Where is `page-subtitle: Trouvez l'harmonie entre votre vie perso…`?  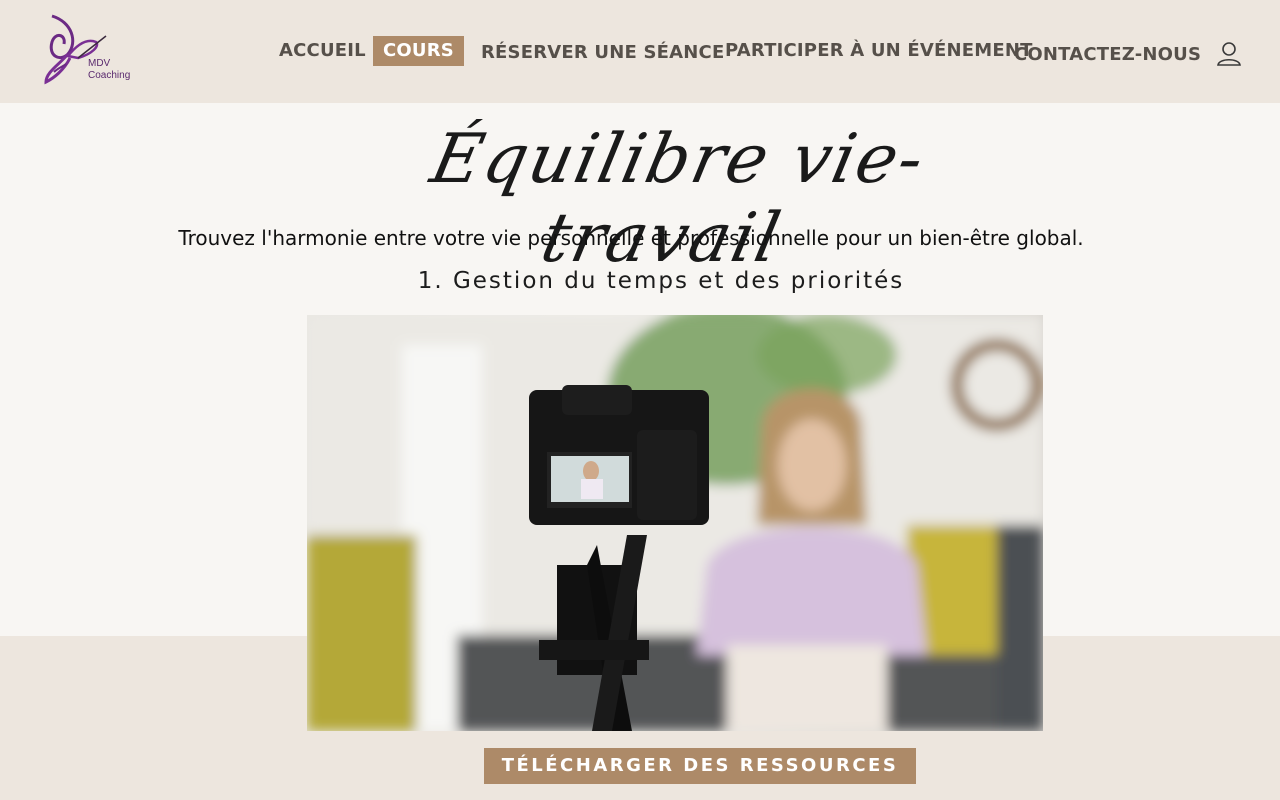
page-subtitle: Trouvez l'harmonie entre votre vie perso… is located at coordinates (631, 238).